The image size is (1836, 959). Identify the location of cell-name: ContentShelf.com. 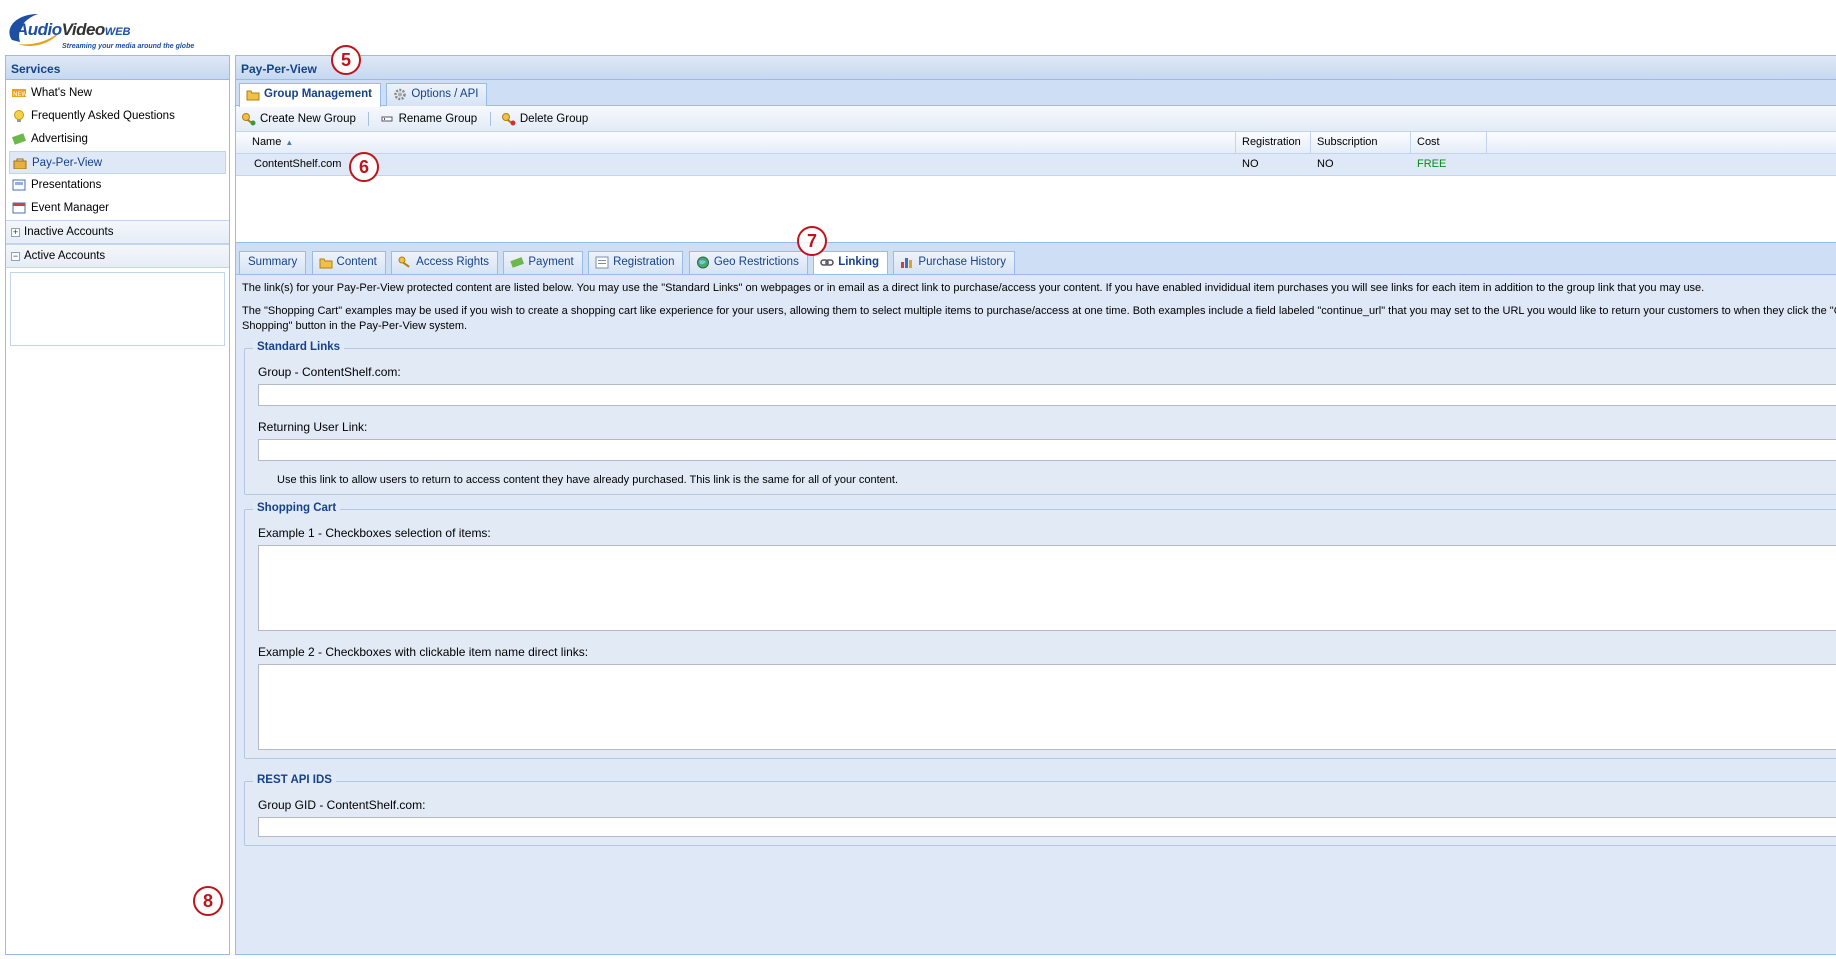
(298, 164).